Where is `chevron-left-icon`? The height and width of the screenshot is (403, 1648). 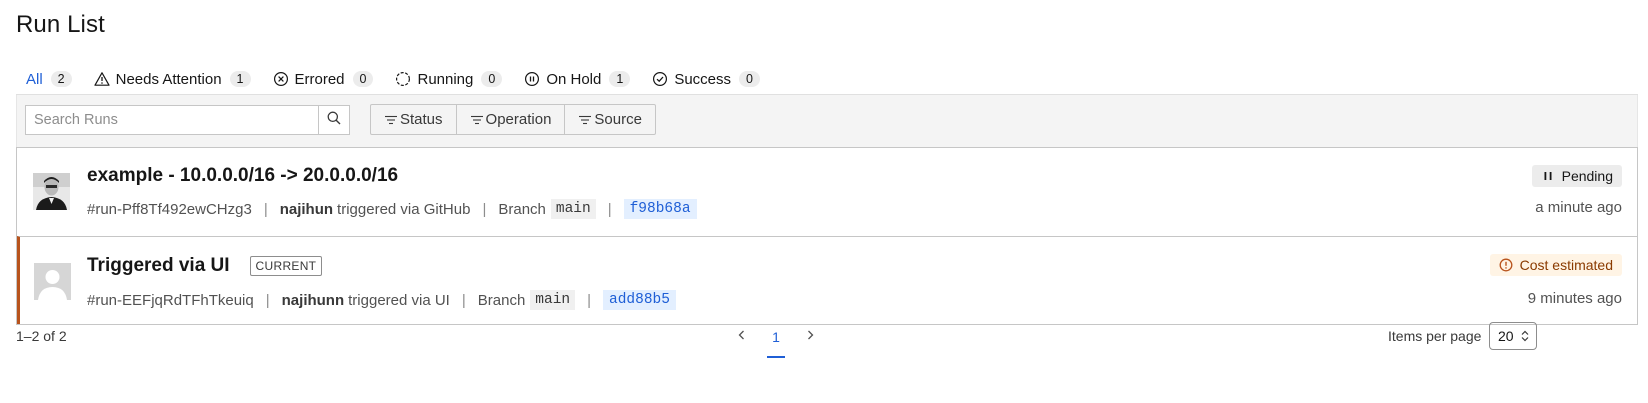 chevron-left-icon is located at coordinates (742, 337).